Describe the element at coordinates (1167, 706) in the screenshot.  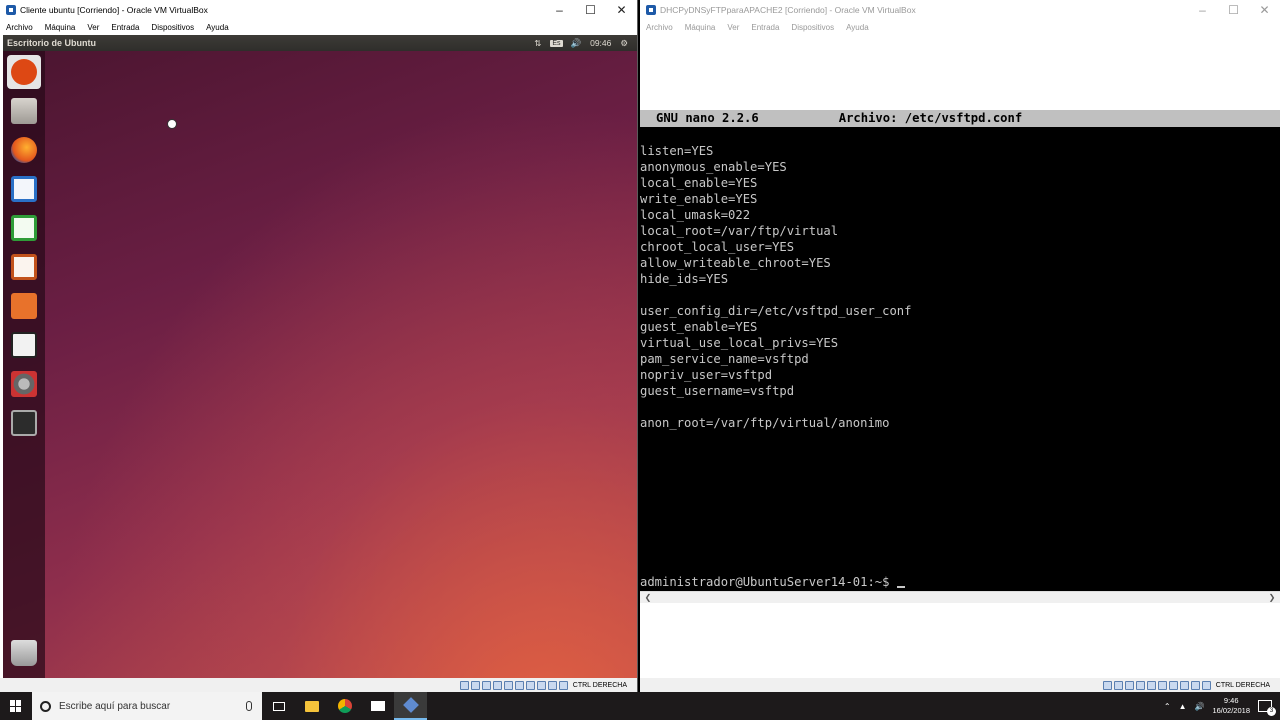
I see `chevron-up-icon: ⌃` at that location.